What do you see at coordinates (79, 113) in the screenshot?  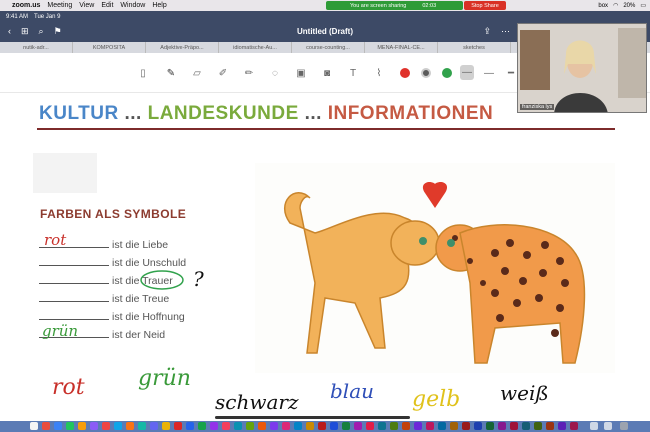 I see `heading-kultur: KULTUR` at bounding box center [79, 113].